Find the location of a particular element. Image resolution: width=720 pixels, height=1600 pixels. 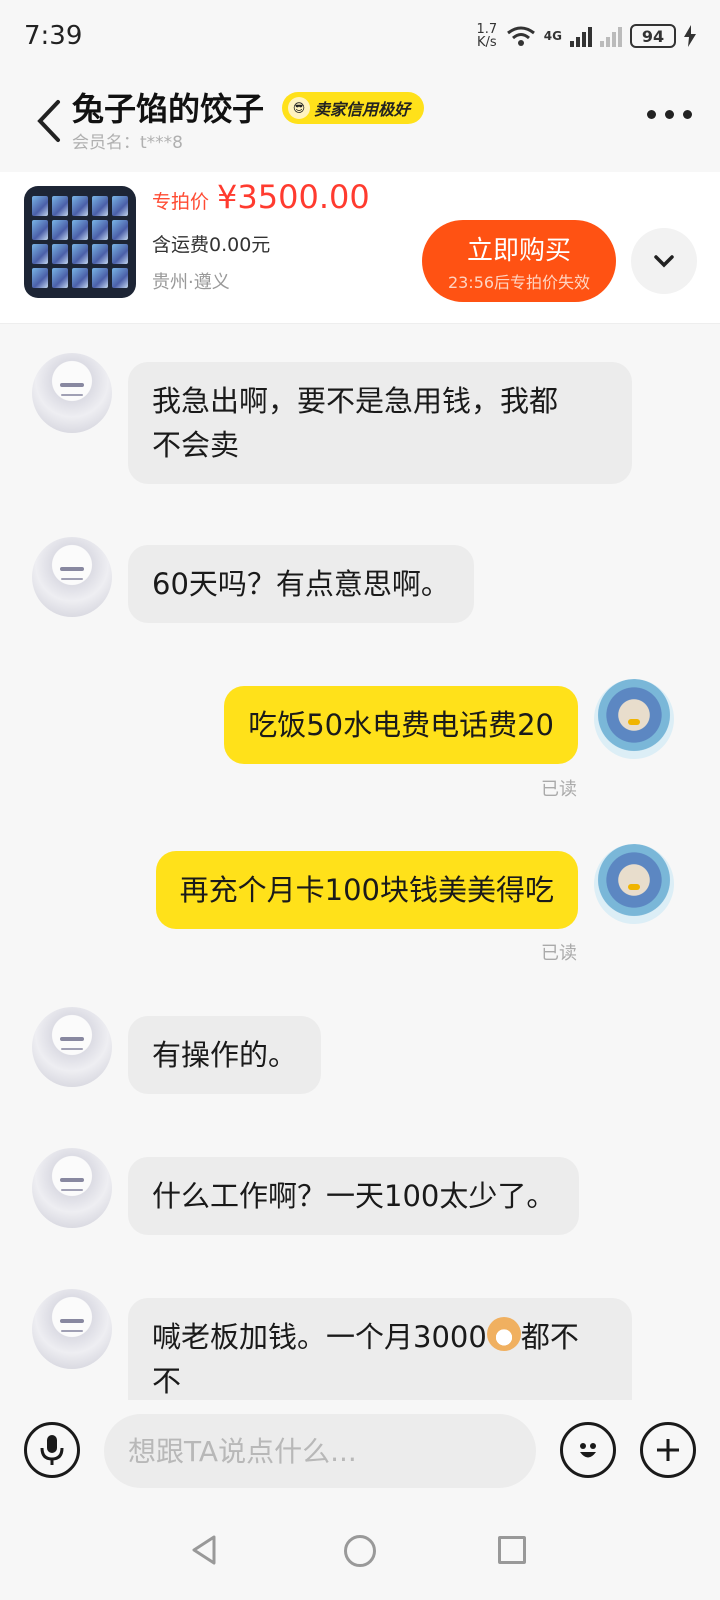

chevron-down-icon is located at coordinates (664, 261).